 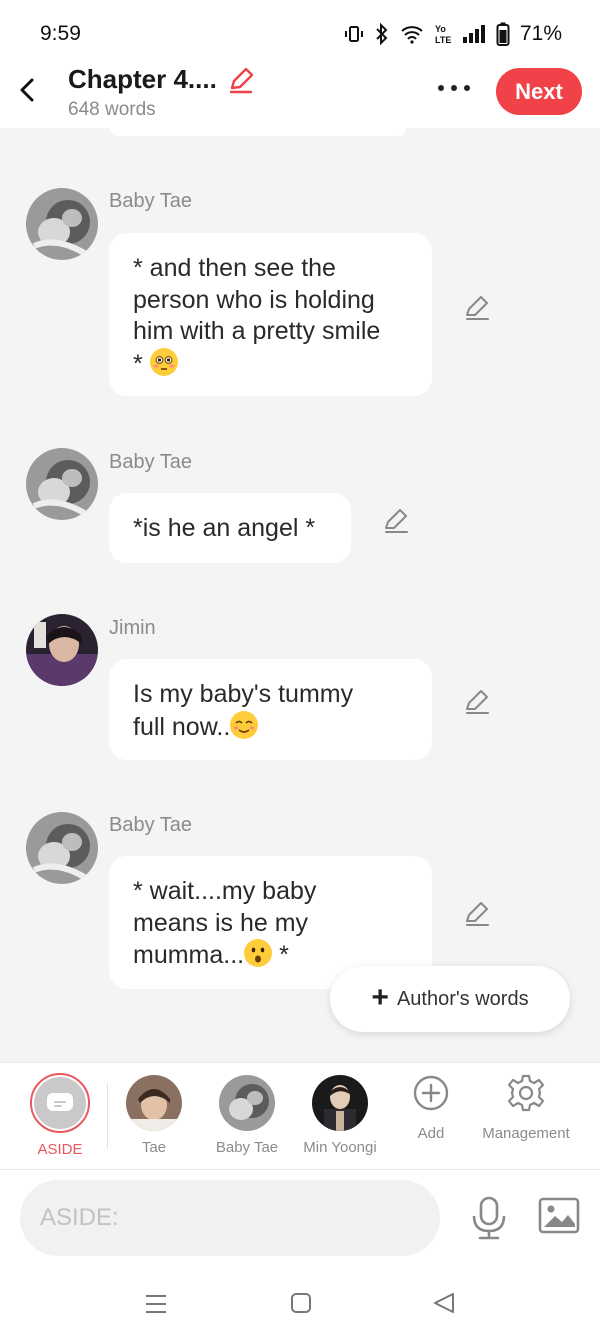 I want to click on smiling-face-emoji-icon, so click(x=244, y=724).